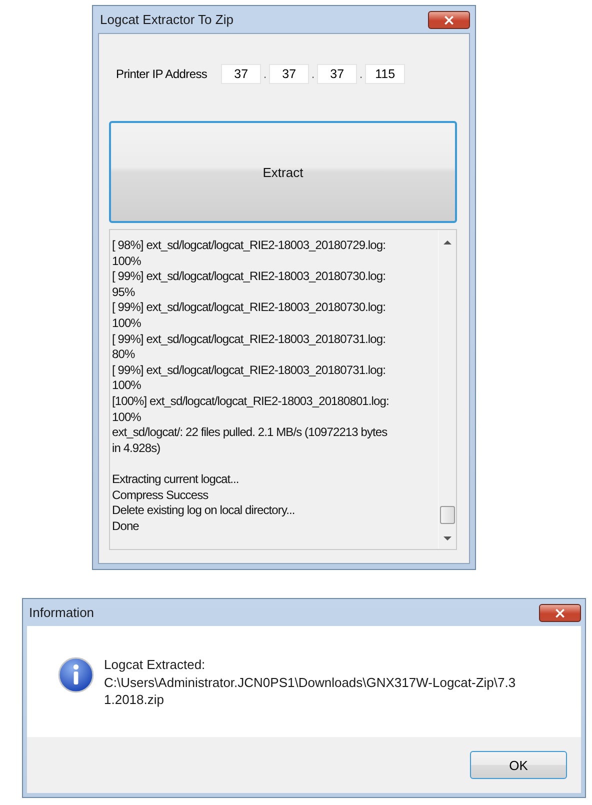 This screenshot has height=805, width=592. What do you see at coordinates (137, 448) in the screenshot?
I see `log-line: in 4.928s)` at bounding box center [137, 448].